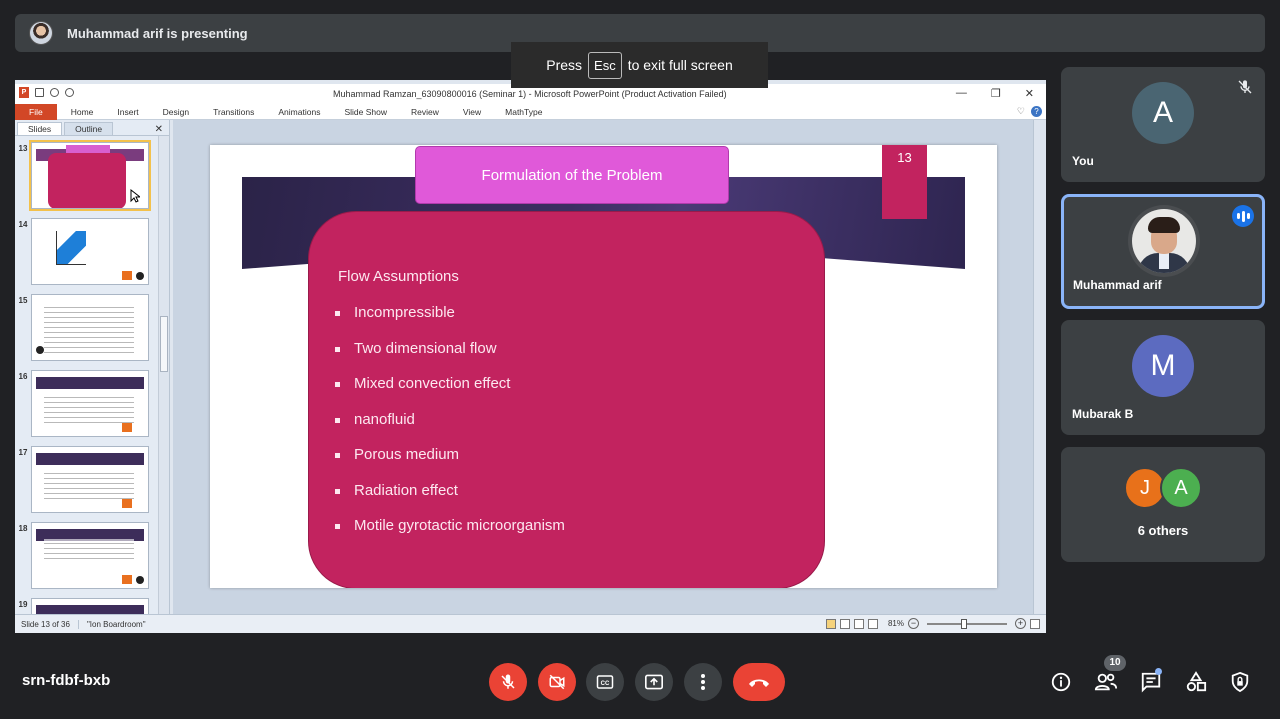 Image resolution: width=1280 pixels, height=719 pixels. I want to click on shield-lock-icon, so click(1240, 682).